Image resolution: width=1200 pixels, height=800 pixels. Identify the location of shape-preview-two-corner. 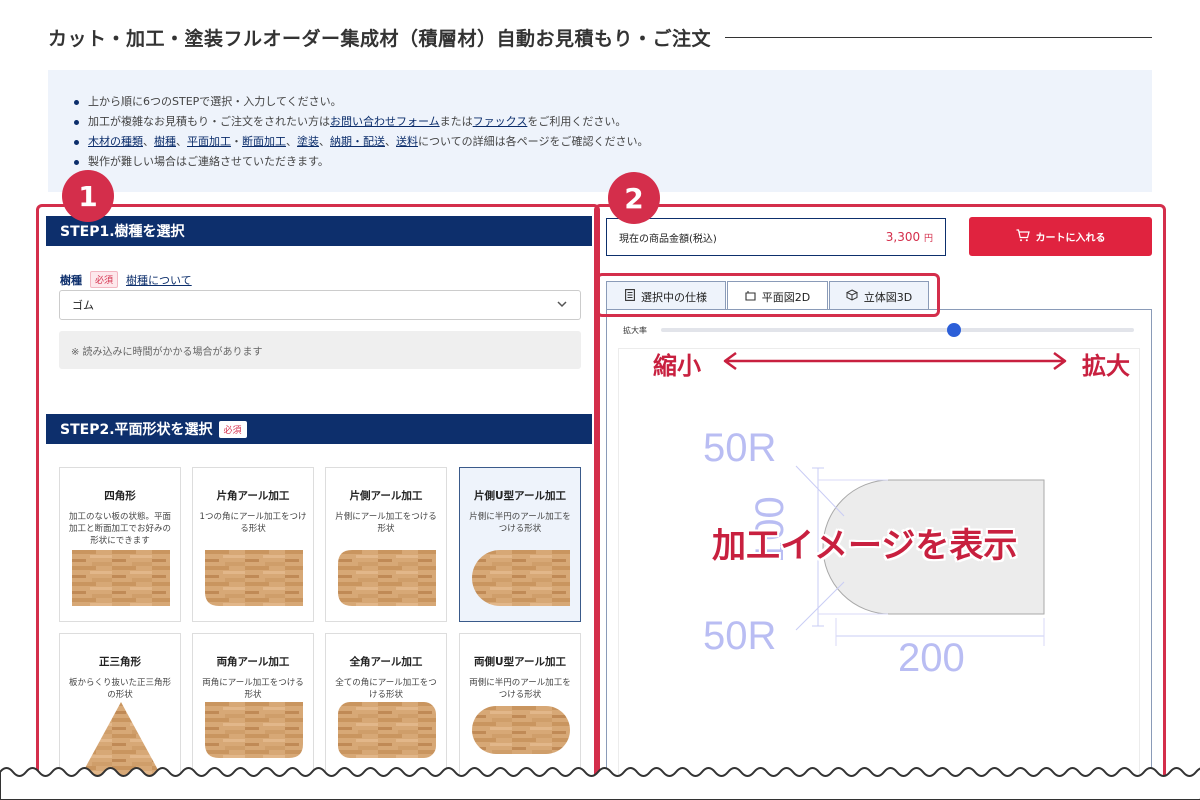
(254, 730).